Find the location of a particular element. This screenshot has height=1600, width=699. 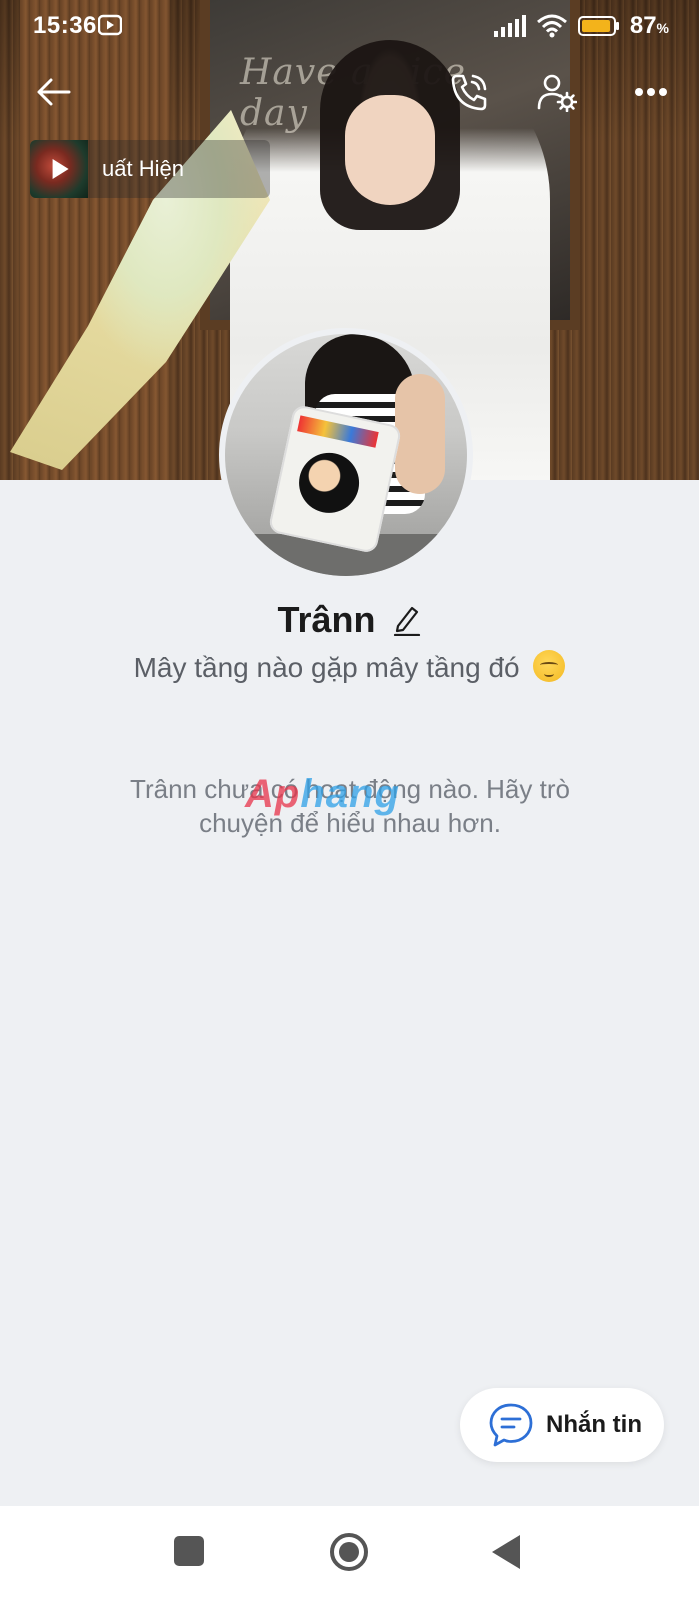

system-back-button is located at coordinates (506, 1552).